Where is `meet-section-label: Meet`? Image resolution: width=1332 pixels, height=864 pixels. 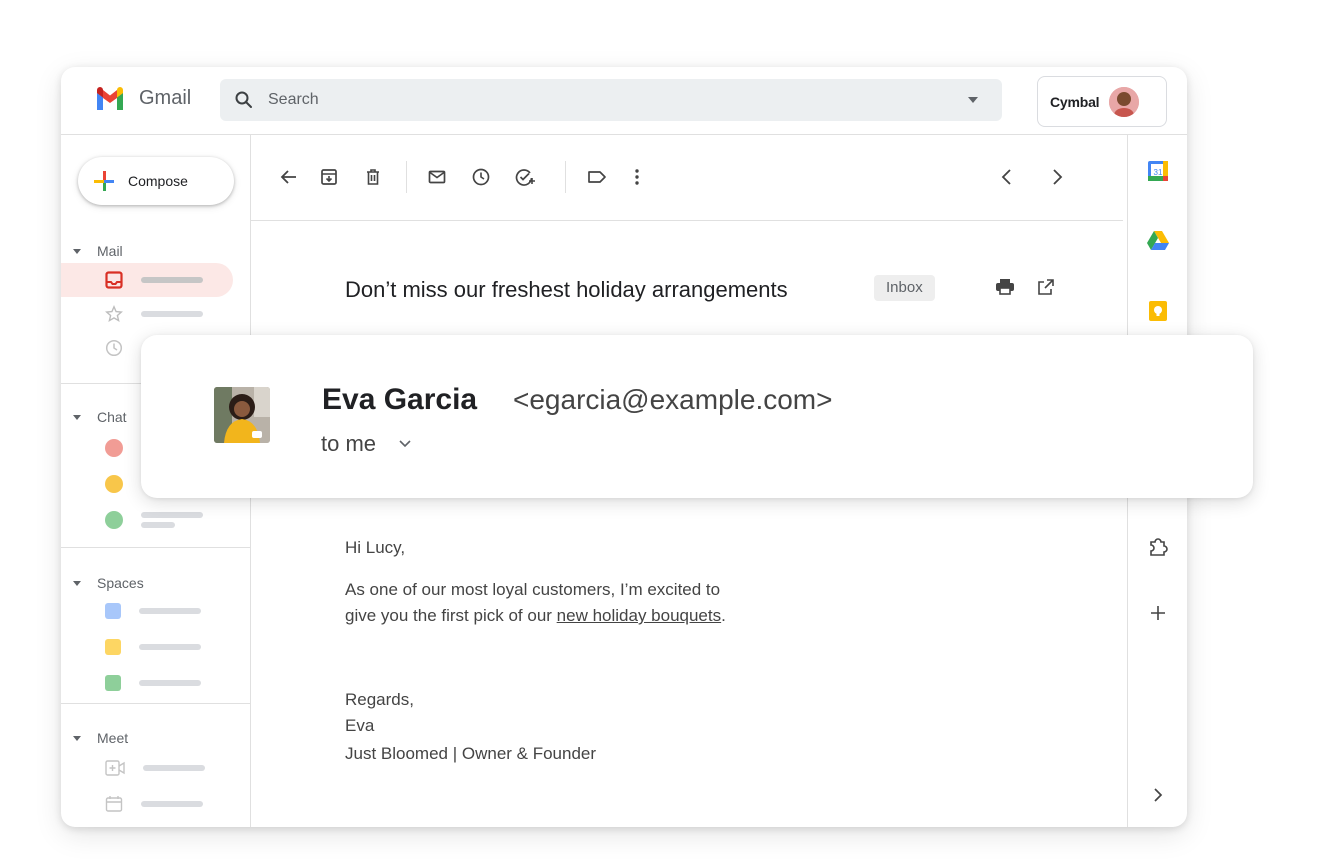
meet-section-label: Meet is located at coordinates (113, 738).